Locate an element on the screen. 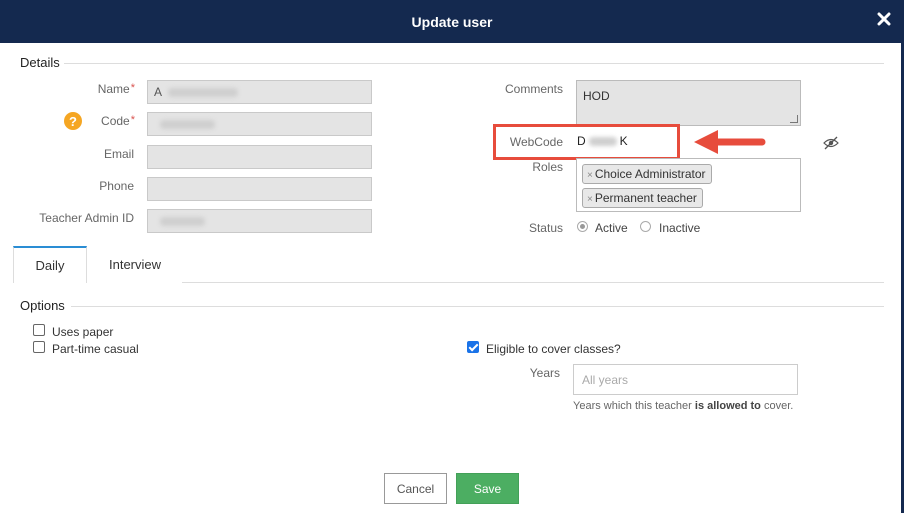 The height and width of the screenshot is (513, 904). status-active-label: Active is located at coordinates (611, 228).